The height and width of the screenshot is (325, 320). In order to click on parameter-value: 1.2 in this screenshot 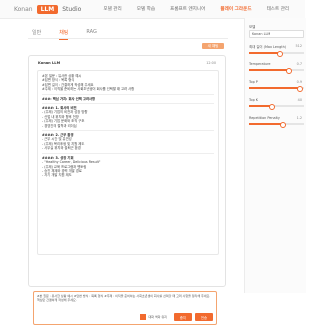, I will do `click(299, 118)`.